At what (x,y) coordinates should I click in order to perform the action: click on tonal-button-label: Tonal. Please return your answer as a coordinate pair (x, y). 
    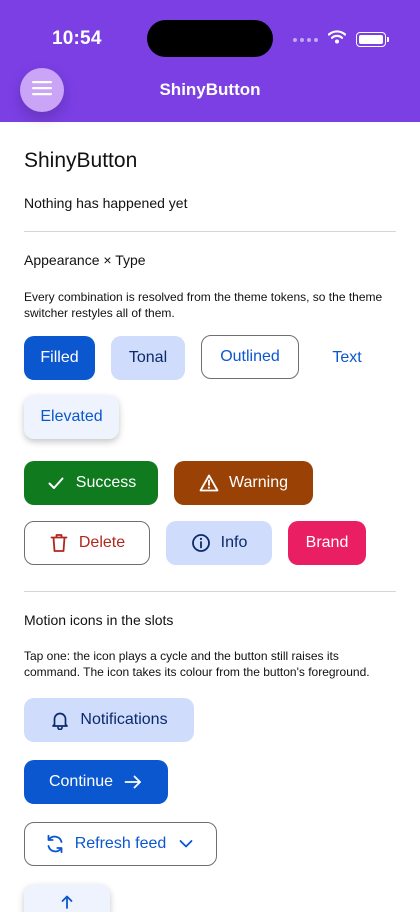
    Looking at the image, I should click on (148, 357).